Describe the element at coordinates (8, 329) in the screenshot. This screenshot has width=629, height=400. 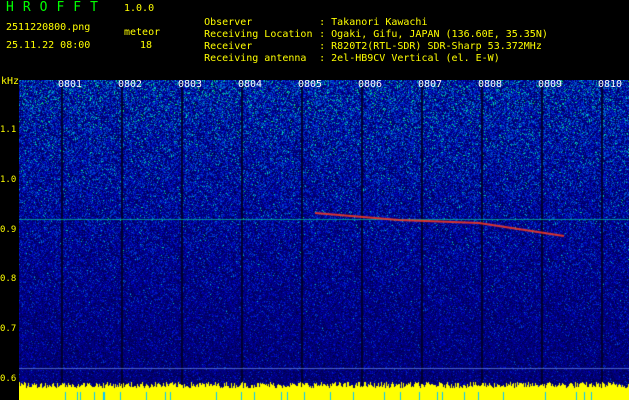
I see `ytick-0-7: 0.7` at that location.